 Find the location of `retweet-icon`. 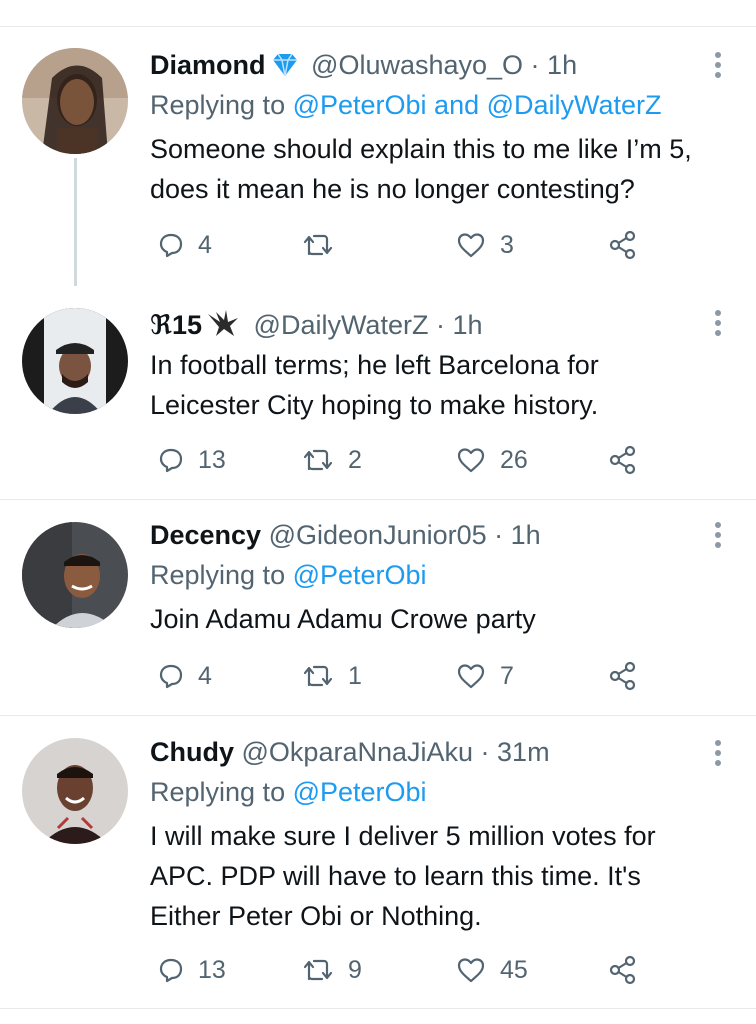

retweet-icon is located at coordinates (318, 970).